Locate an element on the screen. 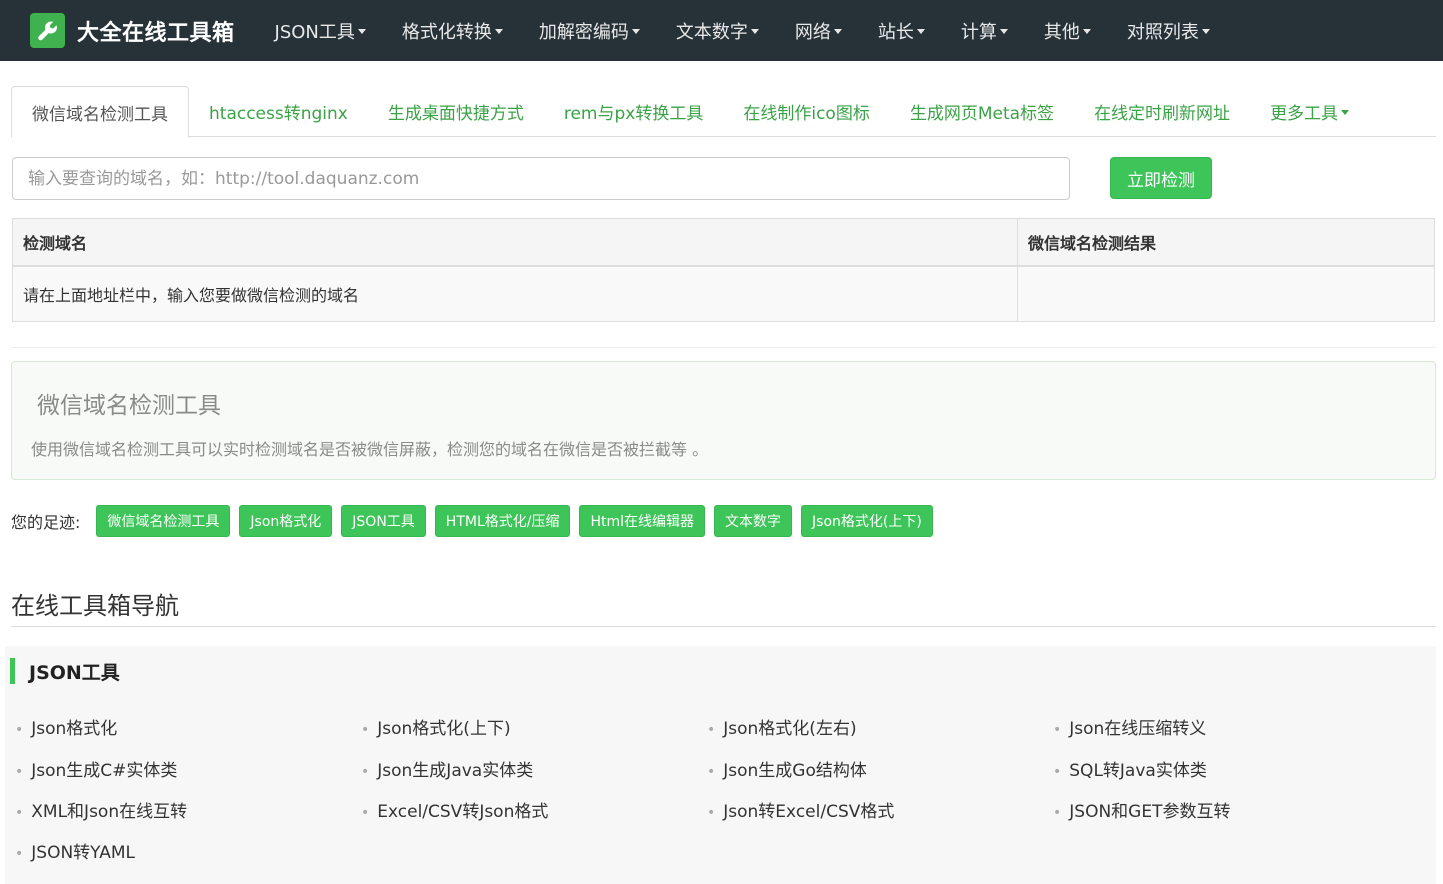 This screenshot has height=884, width=1443. footprint-tag: Json格式化(上下) is located at coordinates (867, 521).